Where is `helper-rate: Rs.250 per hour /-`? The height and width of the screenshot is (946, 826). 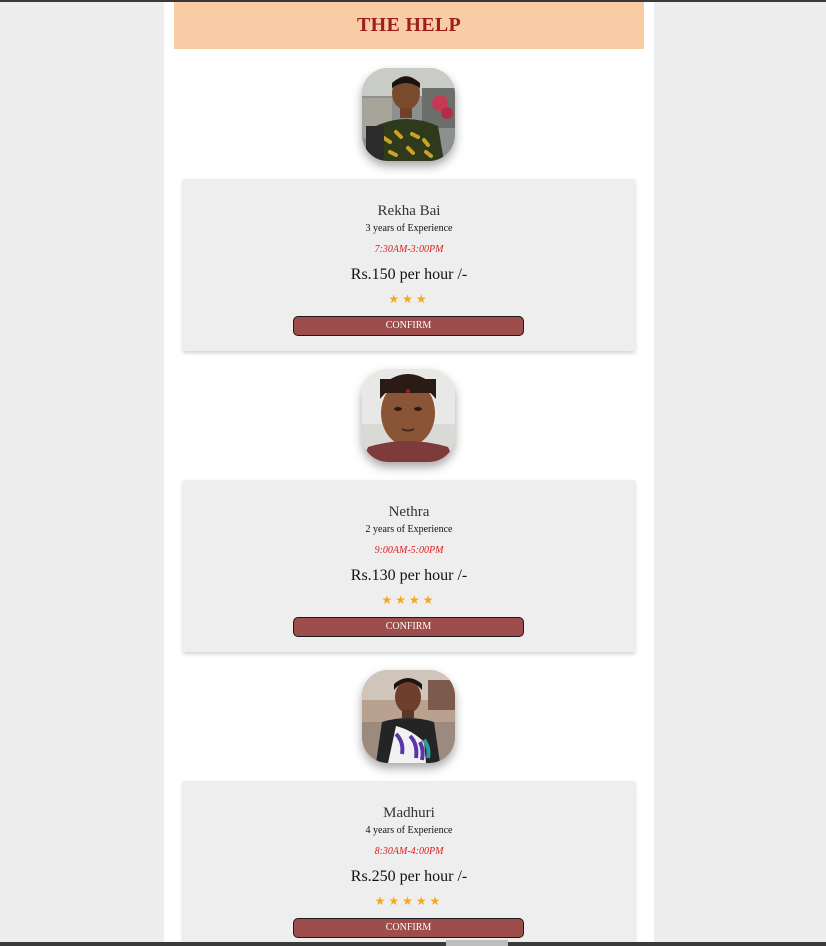 helper-rate: Rs.250 per hour /- is located at coordinates (409, 876).